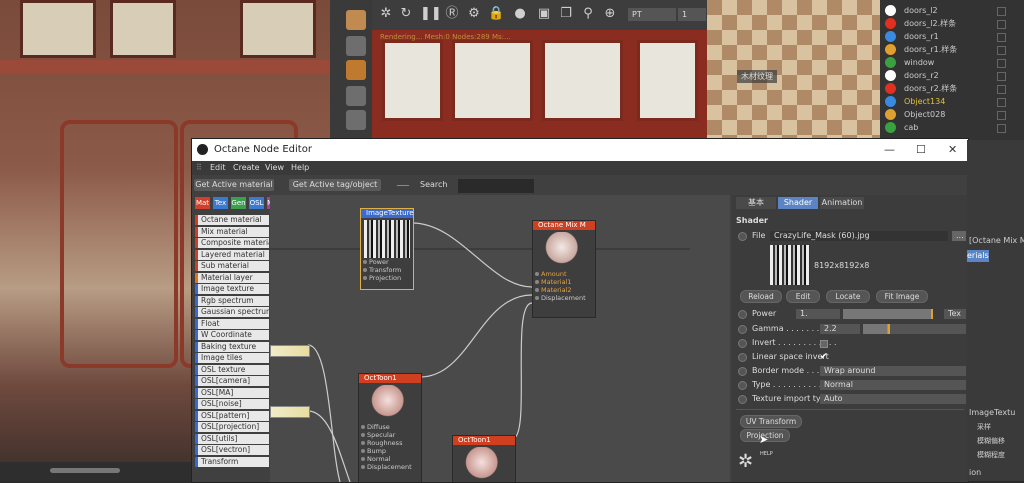 The width and height of the screenshot is (1024, 483). Describe the element at coordinates (955, 314) in the screenshot. I see `power-tex-button: Tex` at that location.